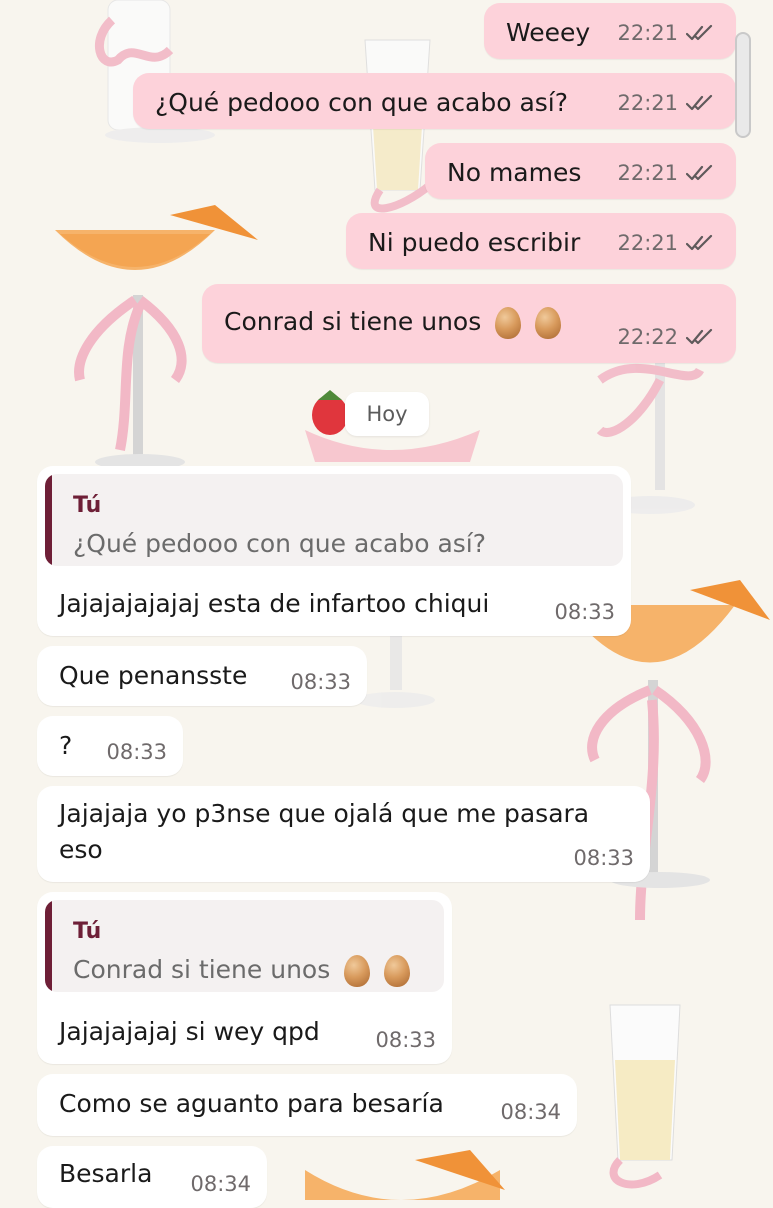 This screenshot has width=773, height=1208. What do you see at coordinates (251, 1103) in the screenshot?
I see `message-text: Como se aguanto para besaría` at bounding box center [251, 1103].